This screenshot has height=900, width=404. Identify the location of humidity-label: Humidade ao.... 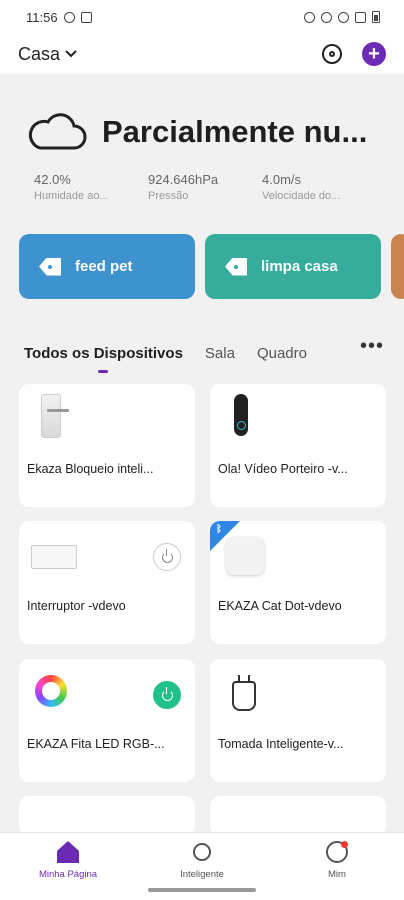
(71, 196).